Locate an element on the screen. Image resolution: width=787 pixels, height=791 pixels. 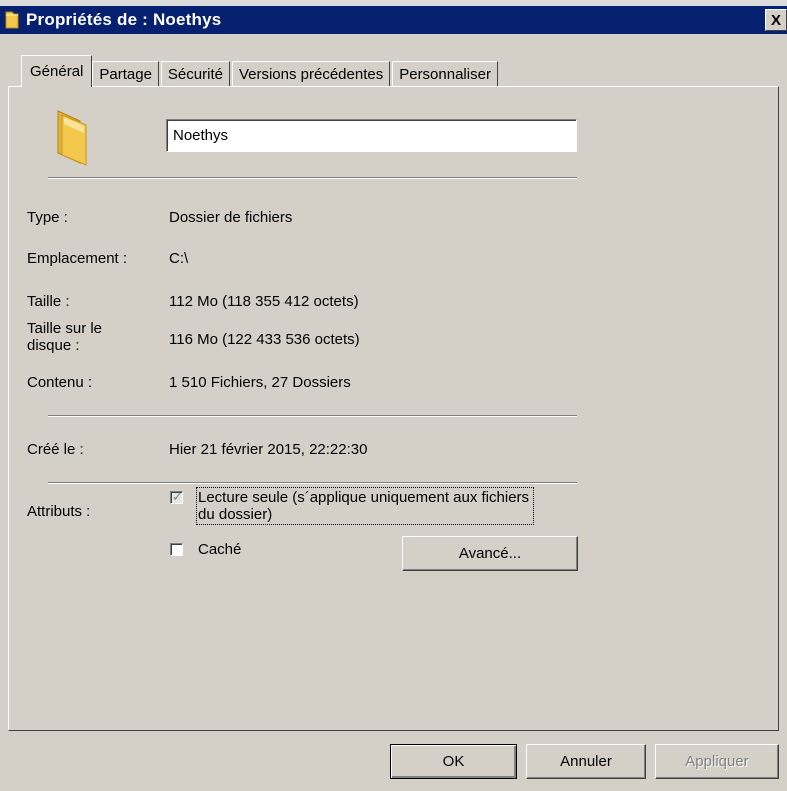
tab-securite: Sécurité is located at coordinates (195, 74).